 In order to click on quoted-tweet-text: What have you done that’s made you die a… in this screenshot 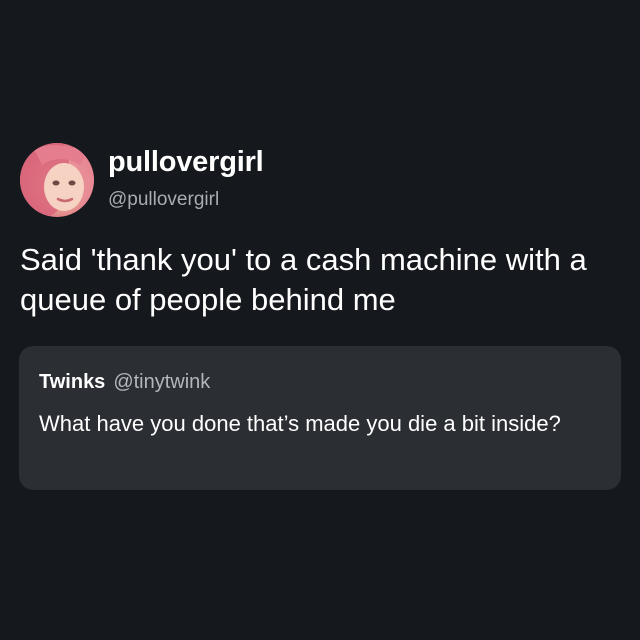, I will do `click(300, 423)`.